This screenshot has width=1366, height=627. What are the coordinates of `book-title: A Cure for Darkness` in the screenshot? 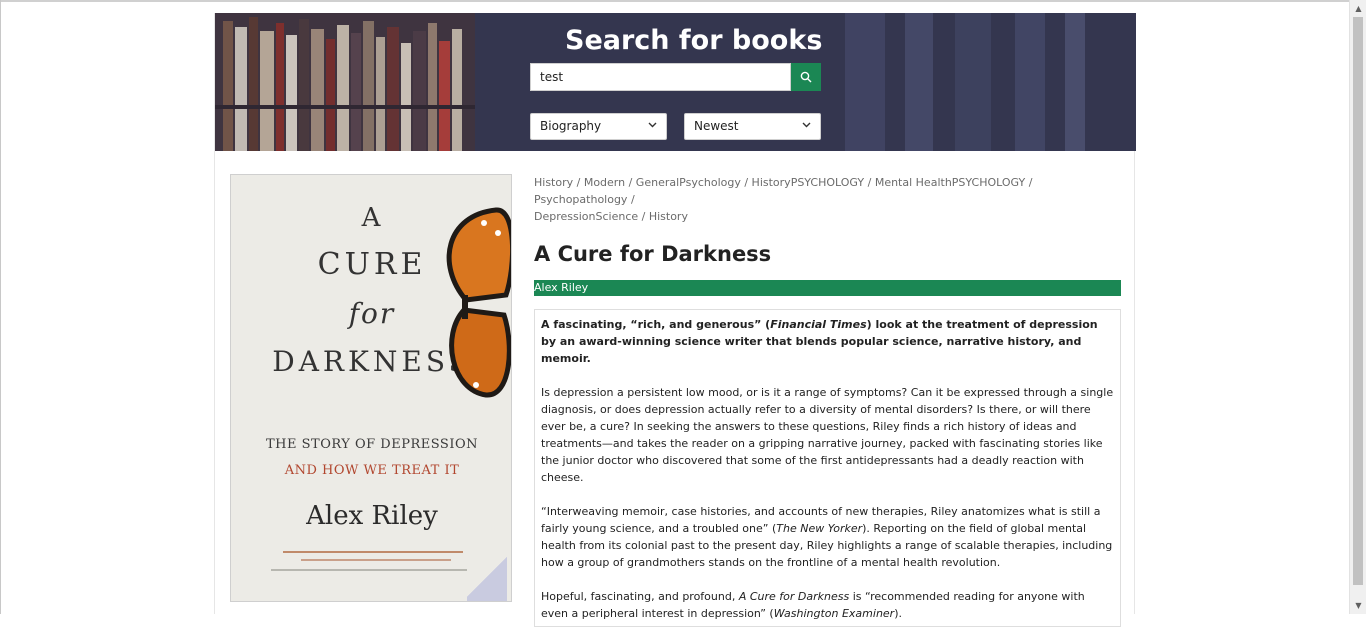 It's located at (653, 254).